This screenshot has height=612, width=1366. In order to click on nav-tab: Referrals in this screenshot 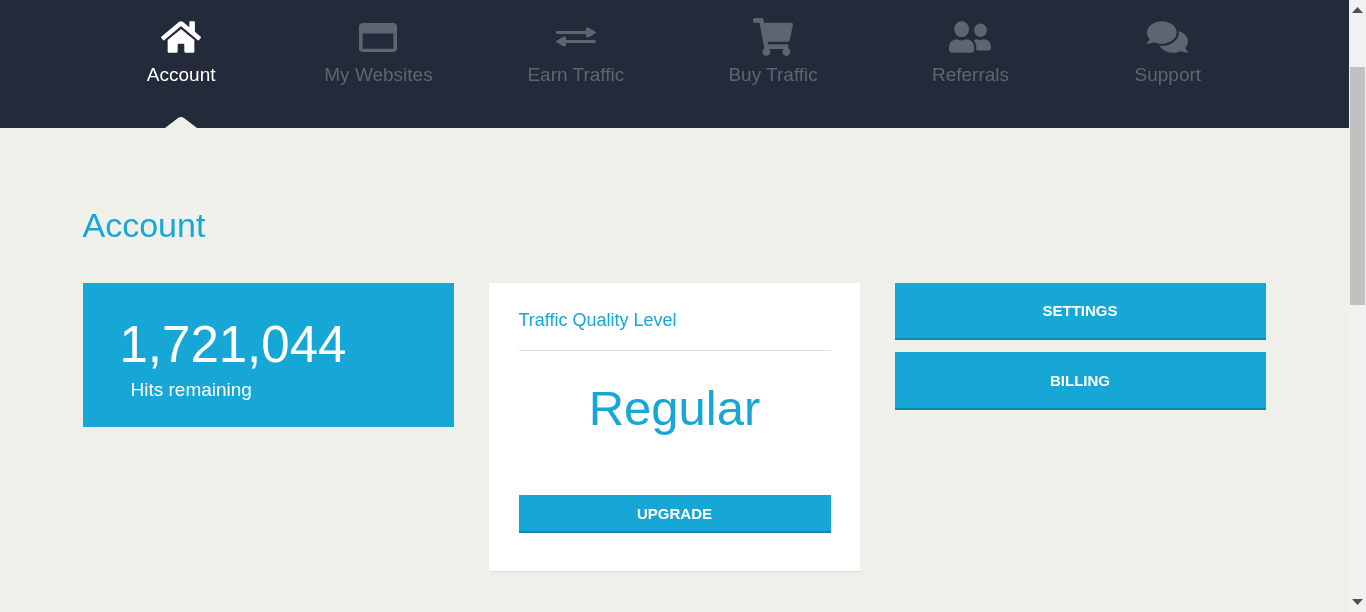, I will do `click(970, 64)`.